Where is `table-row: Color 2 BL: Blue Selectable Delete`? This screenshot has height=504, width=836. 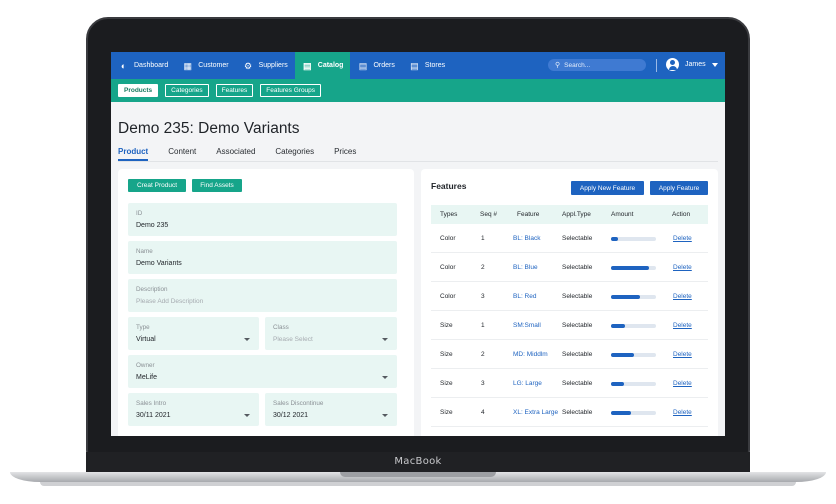 table-row: Color 2 BL: Blue Selectable Delete is located at coordinates (569, 267).